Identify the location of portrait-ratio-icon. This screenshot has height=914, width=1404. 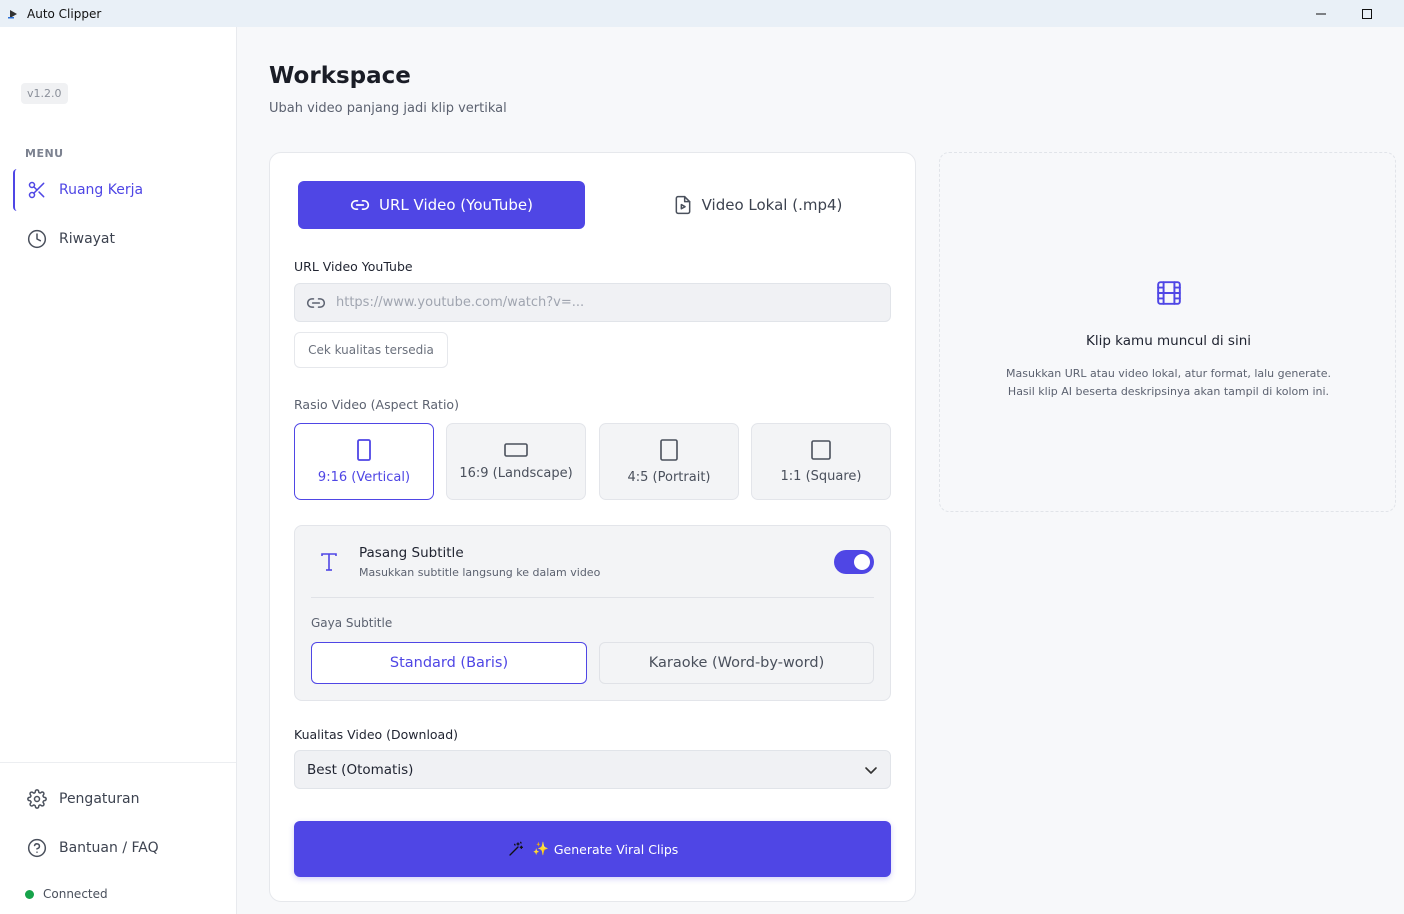
(669, 449).